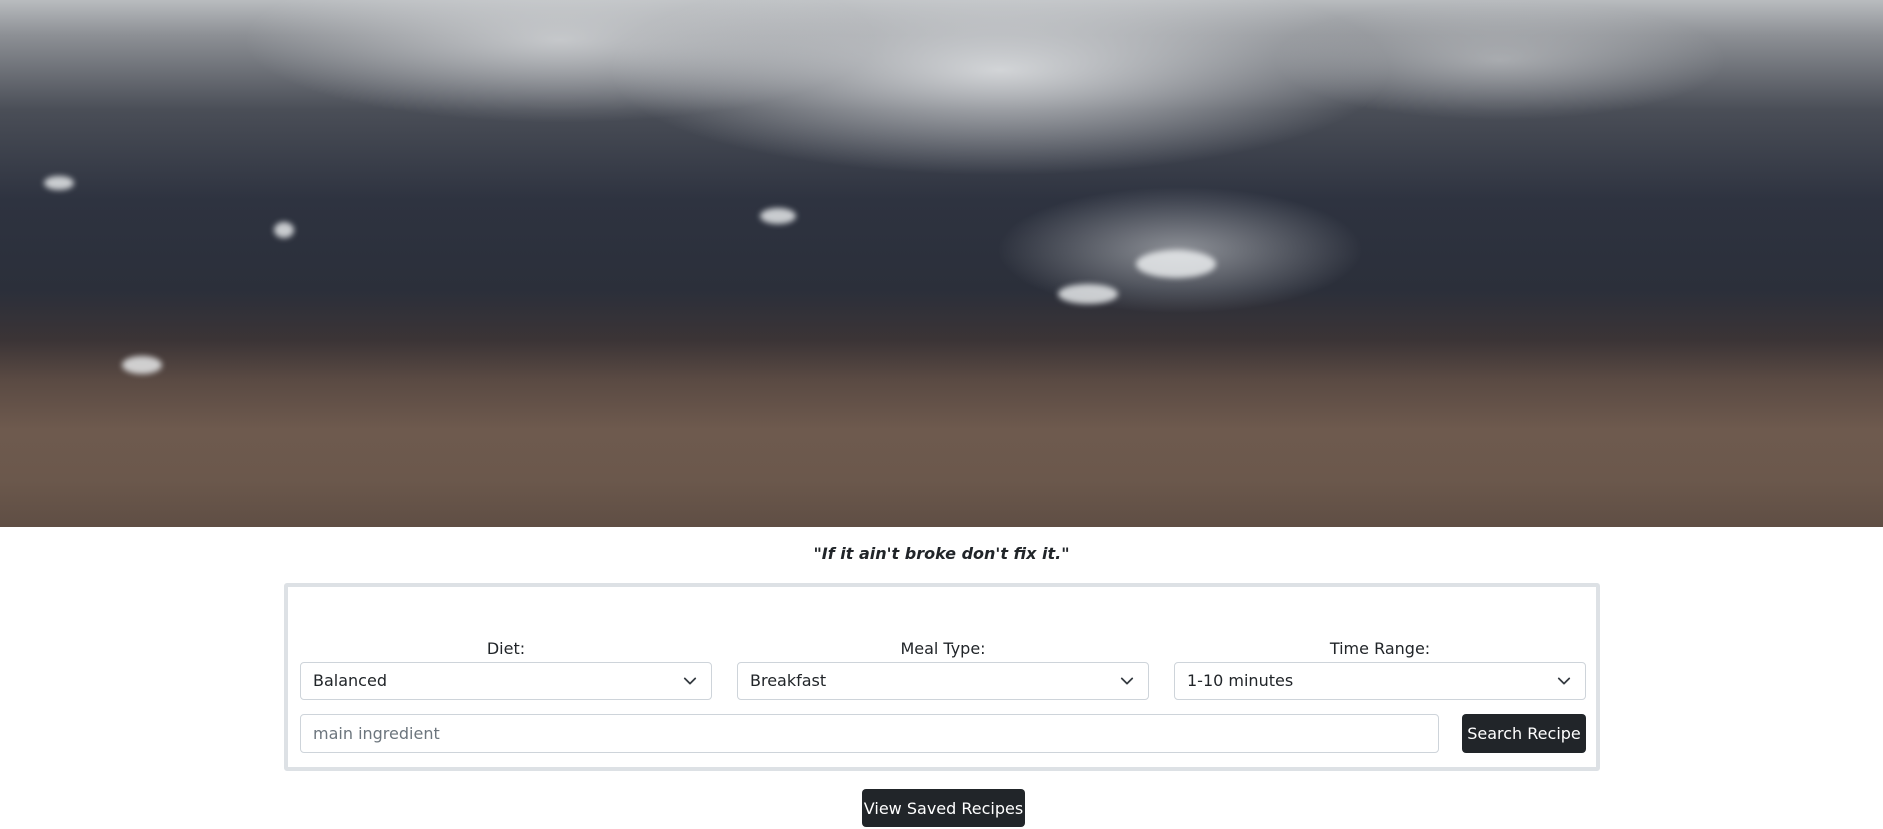  What do you see at coordinates (1380, 648) in the screenshot?
I see `time-range-label: Time Range:` at bounding box center [1380, 648].